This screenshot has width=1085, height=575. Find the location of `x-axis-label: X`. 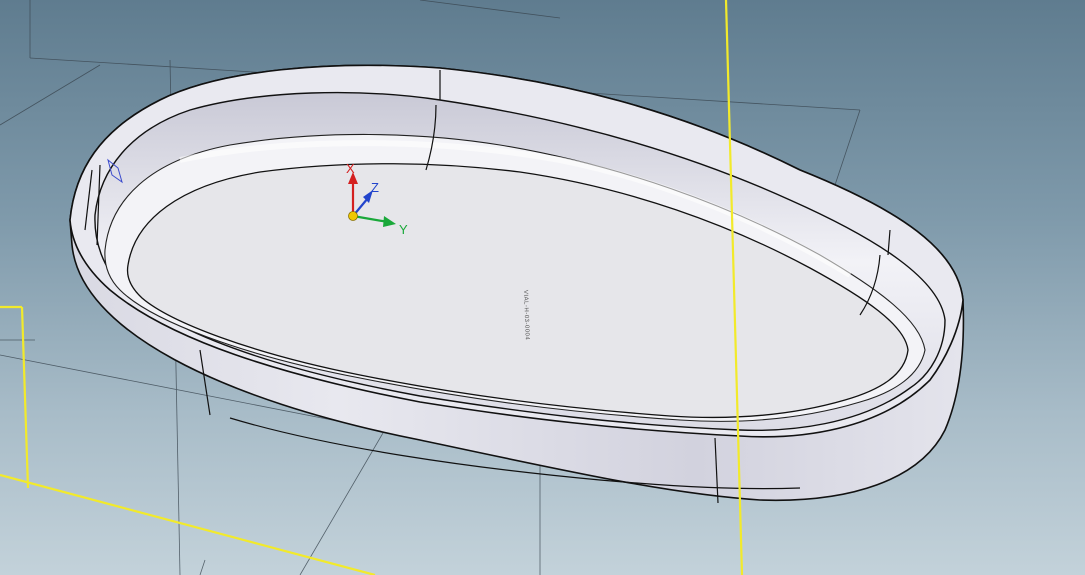

x-axis-label: X is located at coordinates (350, 168).